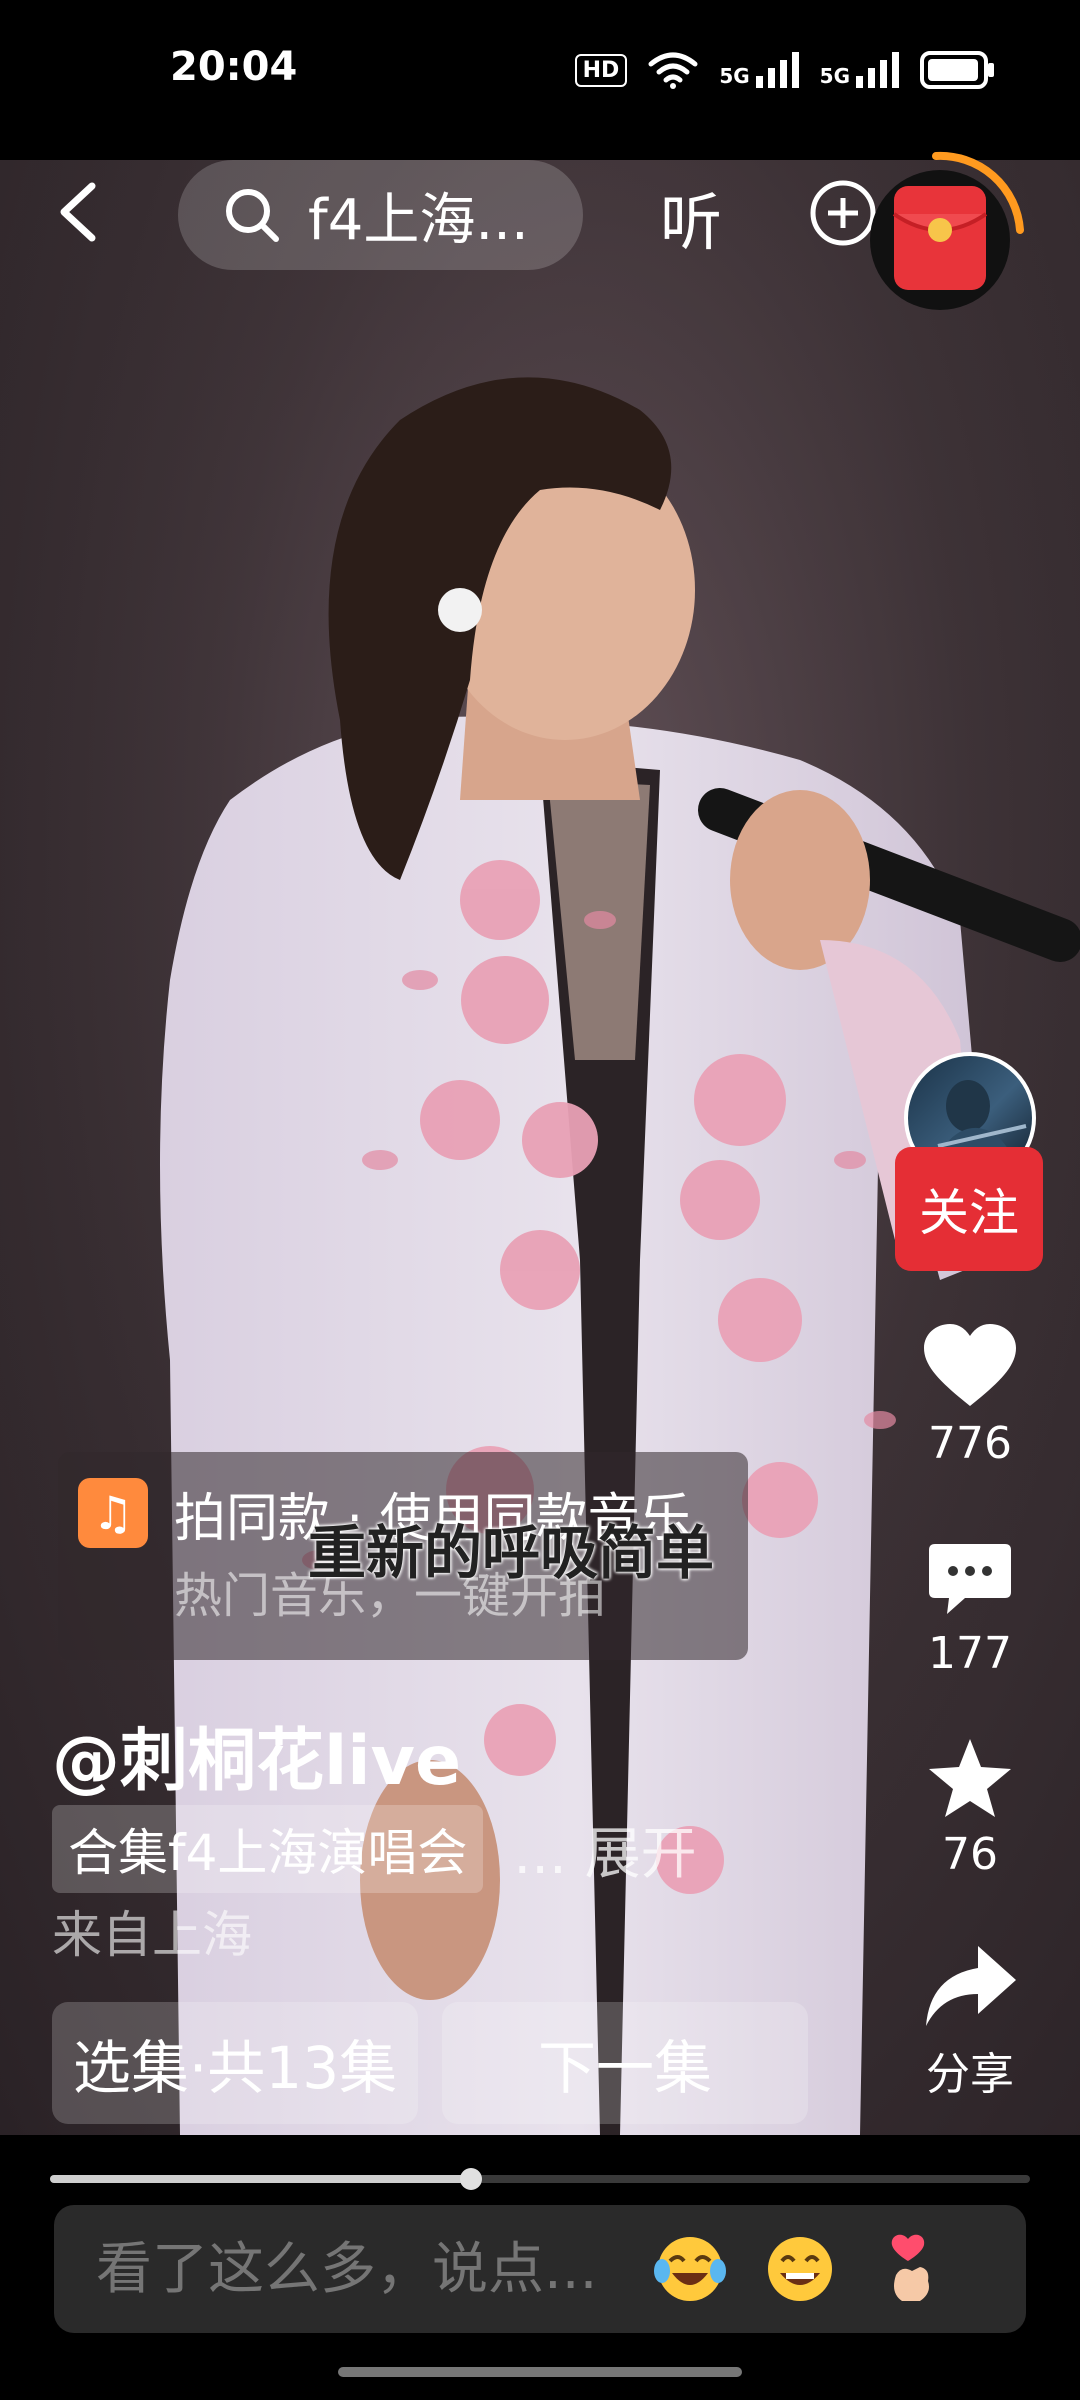  Describe the element at coordinates (970, 1443) in the screenshot. I see `like-count: 776` at that location.